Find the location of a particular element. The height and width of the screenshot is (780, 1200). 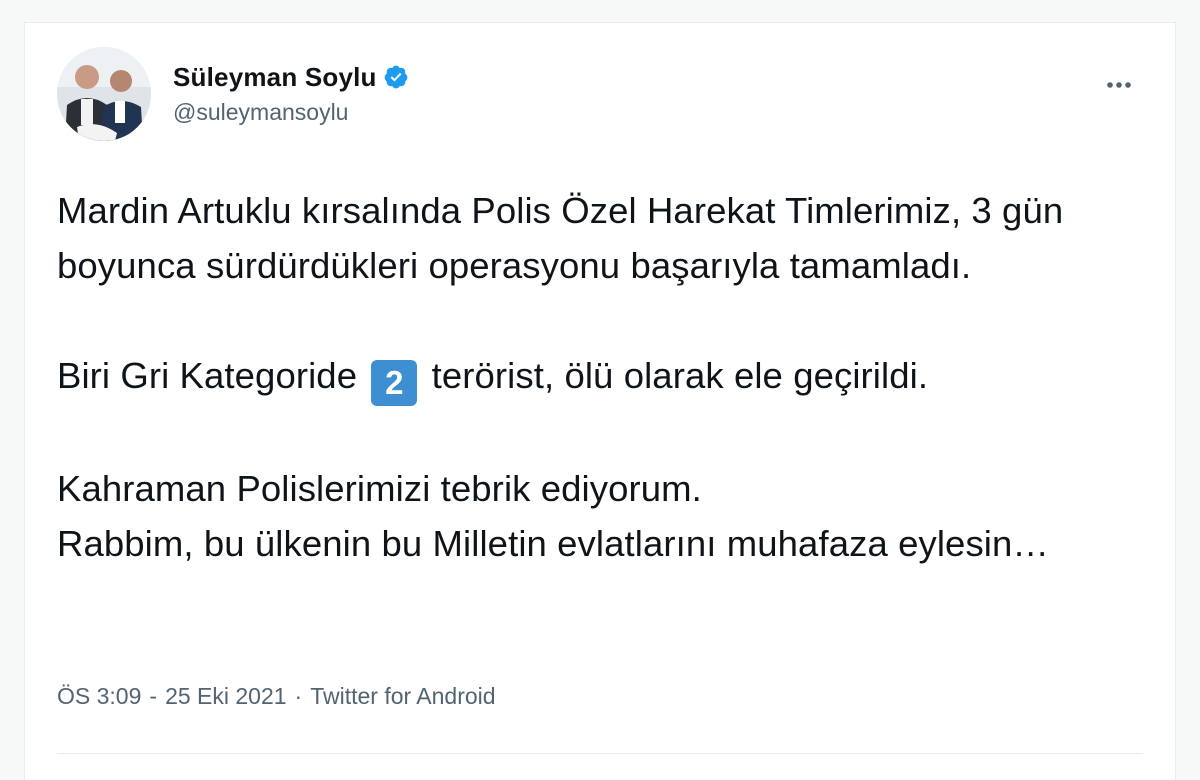

name-row: Süleyman Soylu is located at coordinates (291, 77).